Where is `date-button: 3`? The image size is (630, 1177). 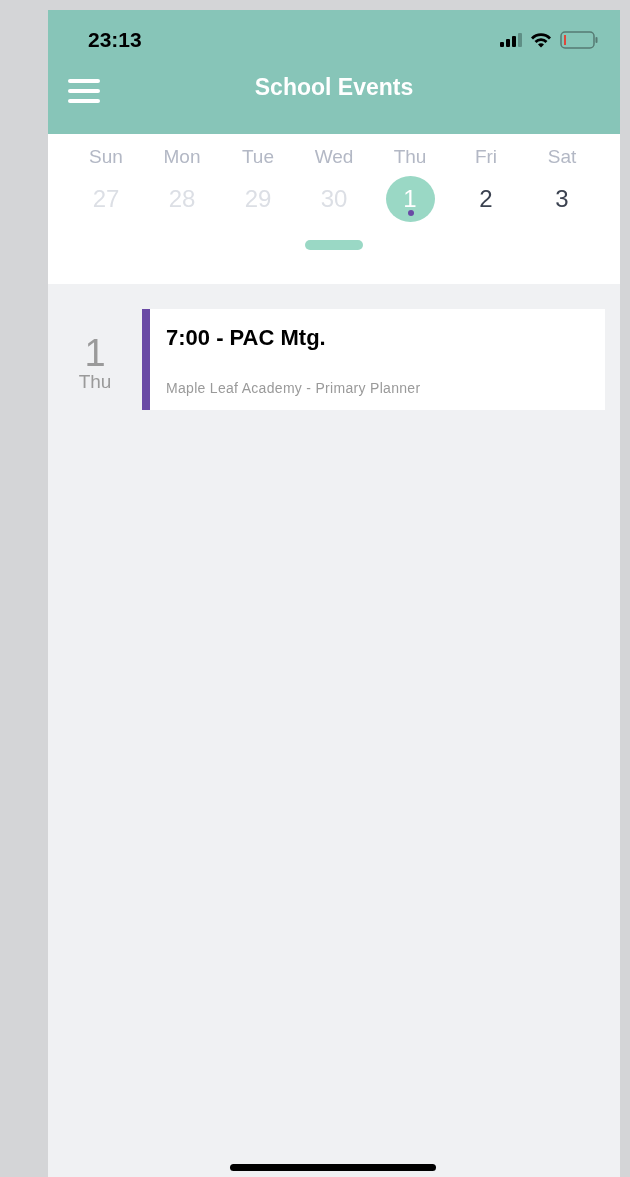
date-button: 3 is located at coordinates (562, 199).